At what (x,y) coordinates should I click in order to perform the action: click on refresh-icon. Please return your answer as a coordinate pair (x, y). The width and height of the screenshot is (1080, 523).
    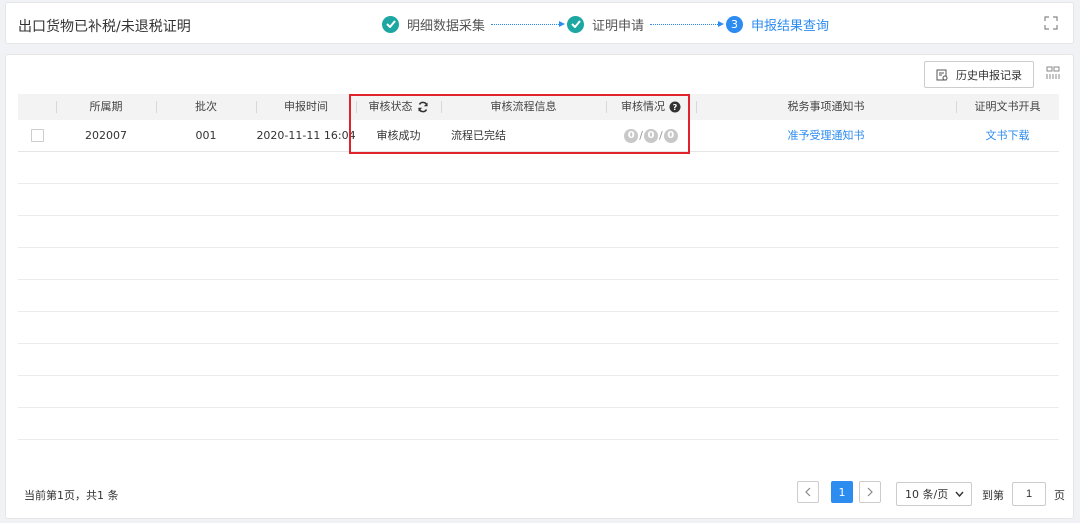
    Looking at the image, I should click on (423, 107).